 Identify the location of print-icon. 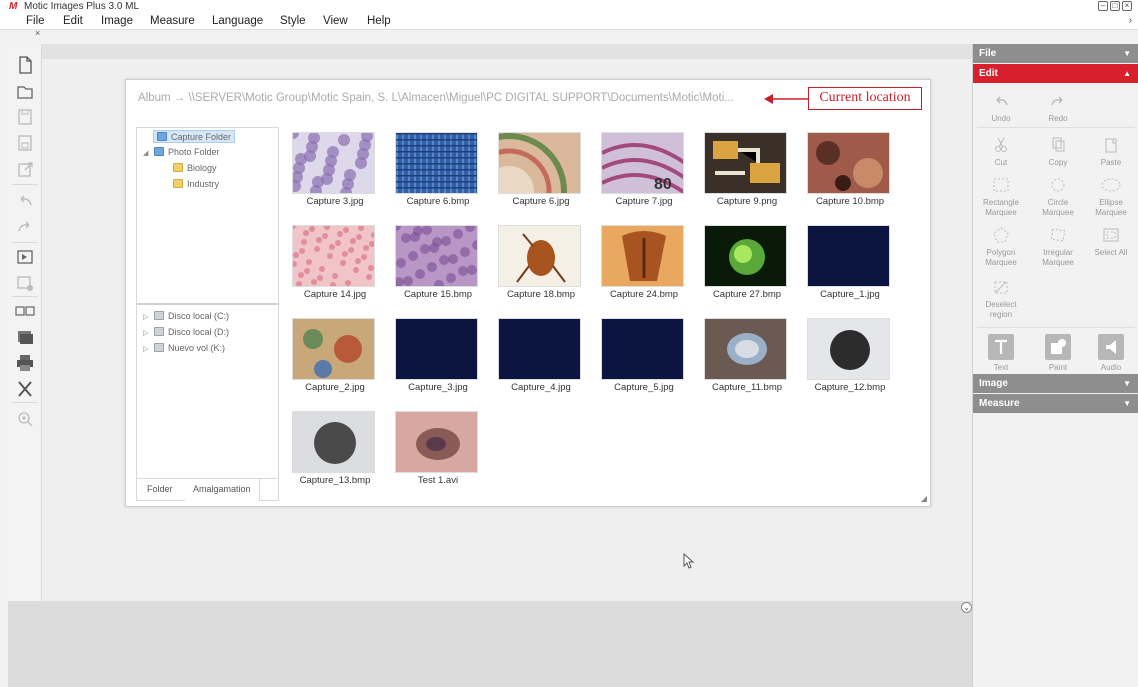
(25, 363).